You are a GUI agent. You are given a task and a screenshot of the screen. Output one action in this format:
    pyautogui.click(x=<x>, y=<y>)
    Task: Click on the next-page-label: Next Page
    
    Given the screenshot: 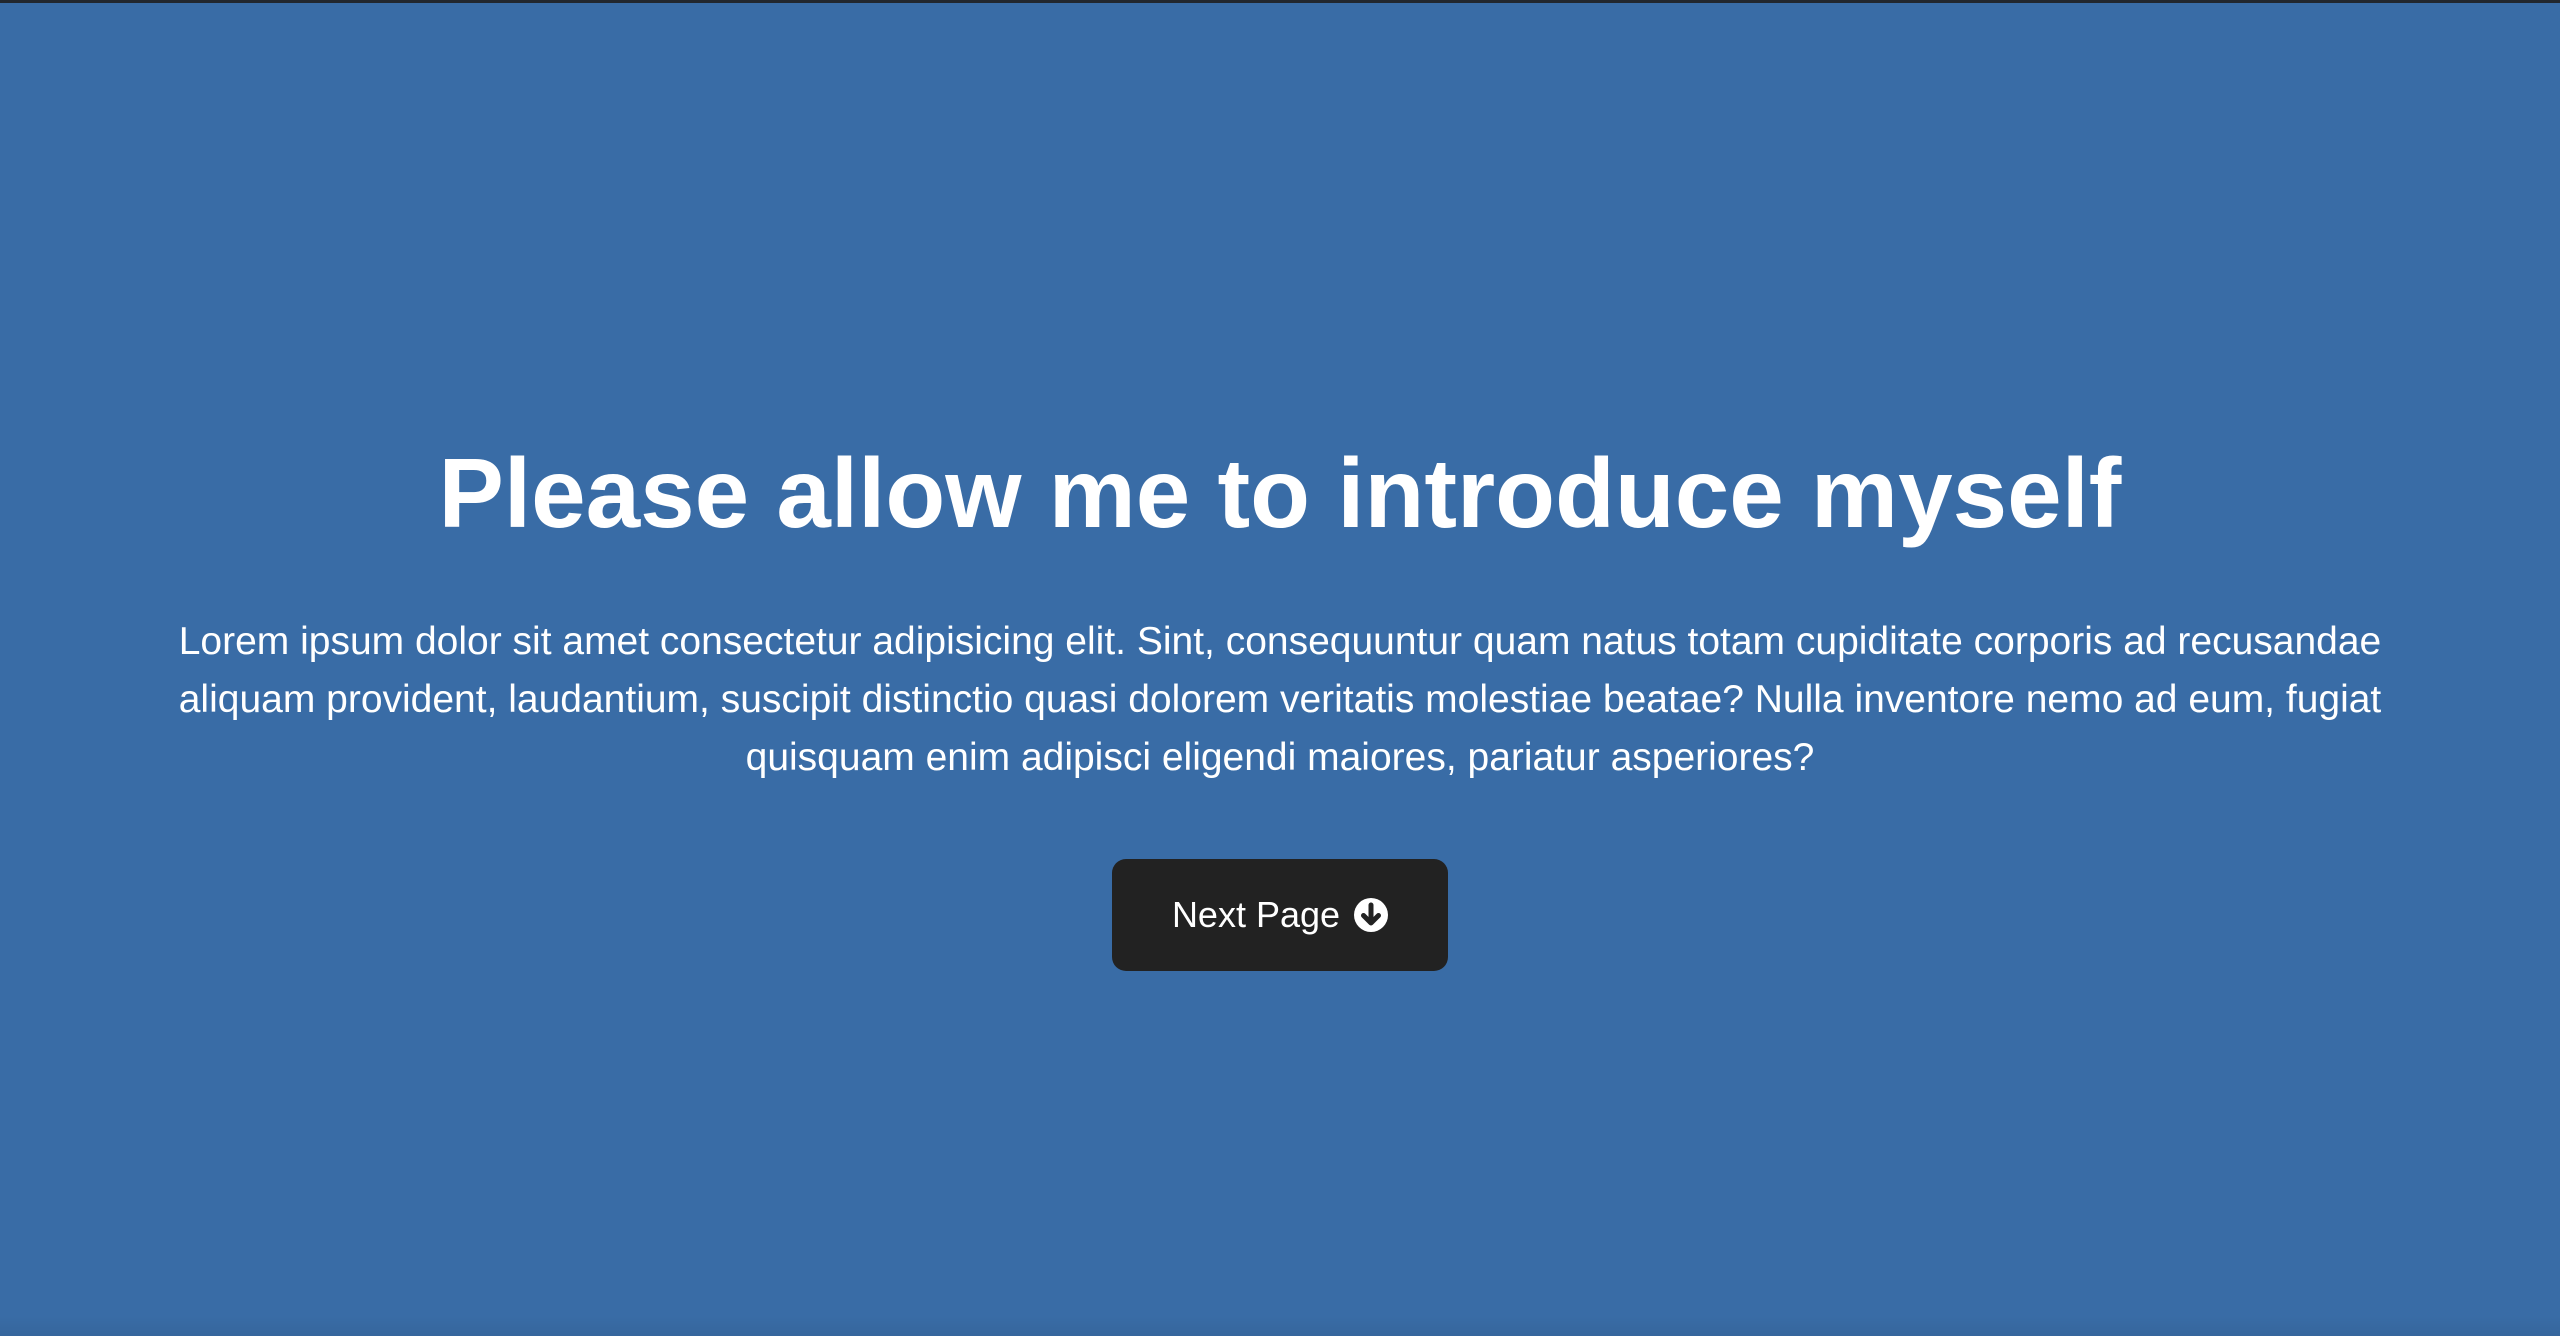 What is the action you would take?
    pyautogui.click(x=1256, y=914)
    